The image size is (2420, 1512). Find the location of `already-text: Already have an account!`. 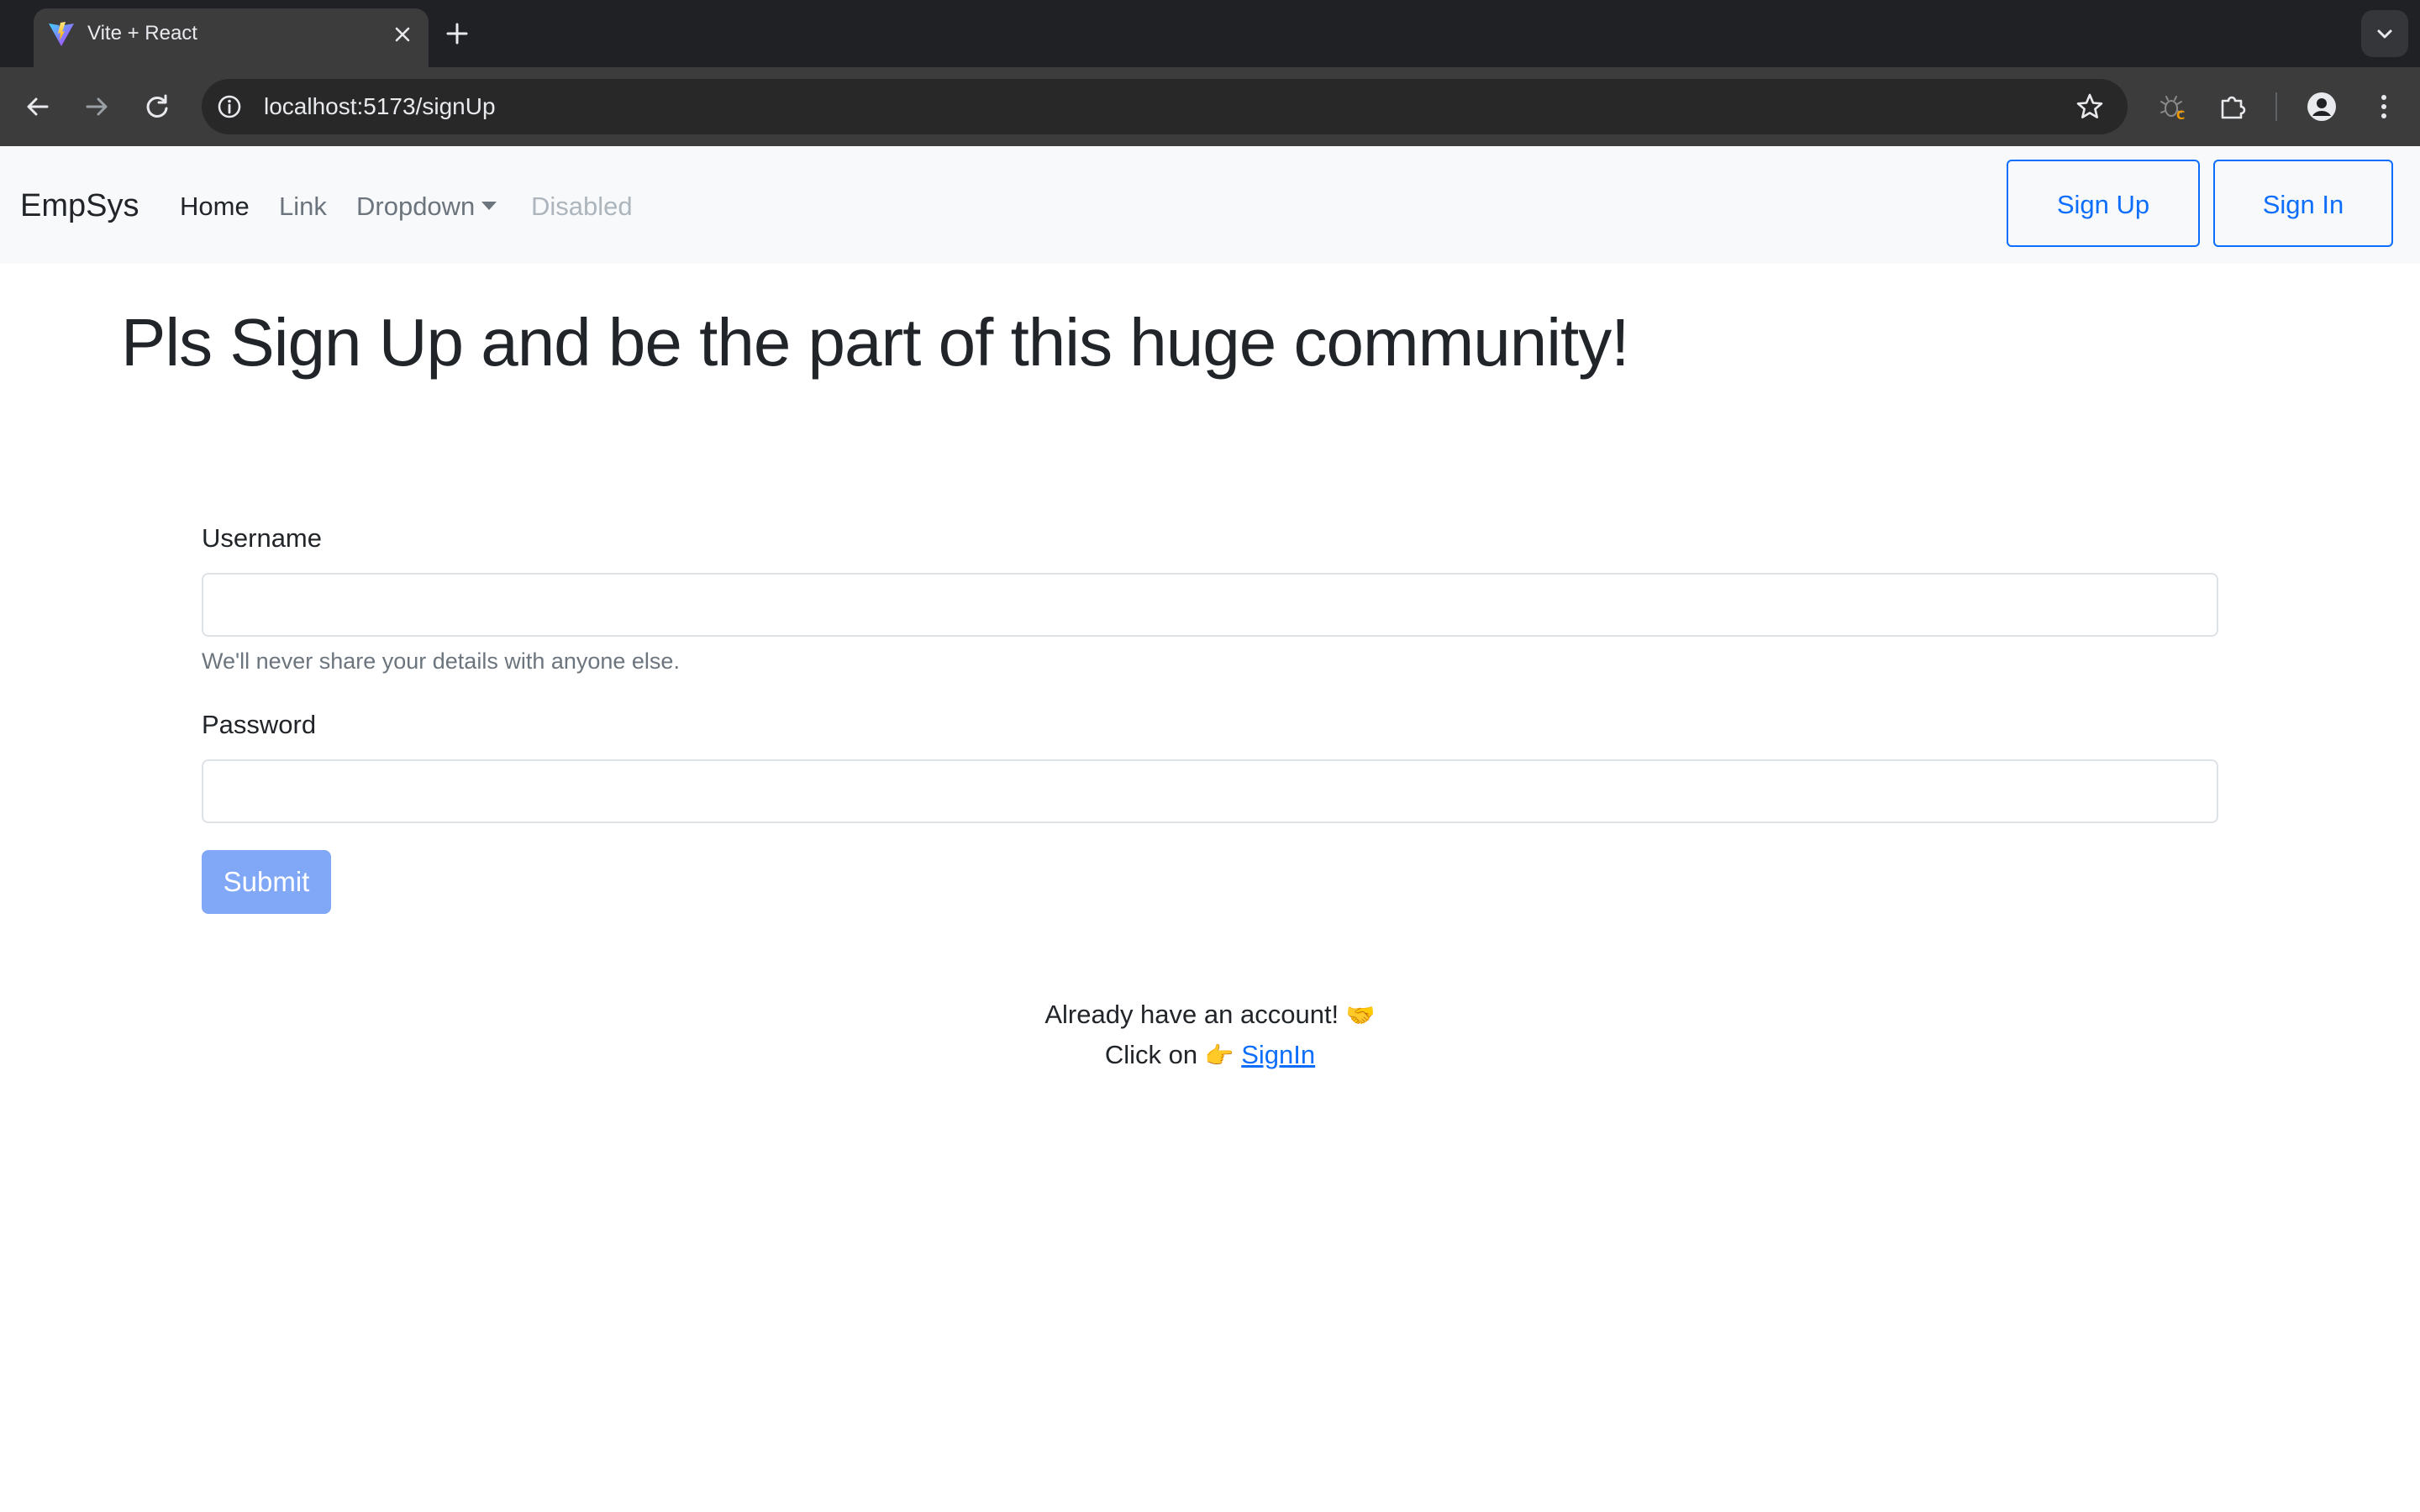

already-text: Already have an account! is located at coordinates (1192, 1014).